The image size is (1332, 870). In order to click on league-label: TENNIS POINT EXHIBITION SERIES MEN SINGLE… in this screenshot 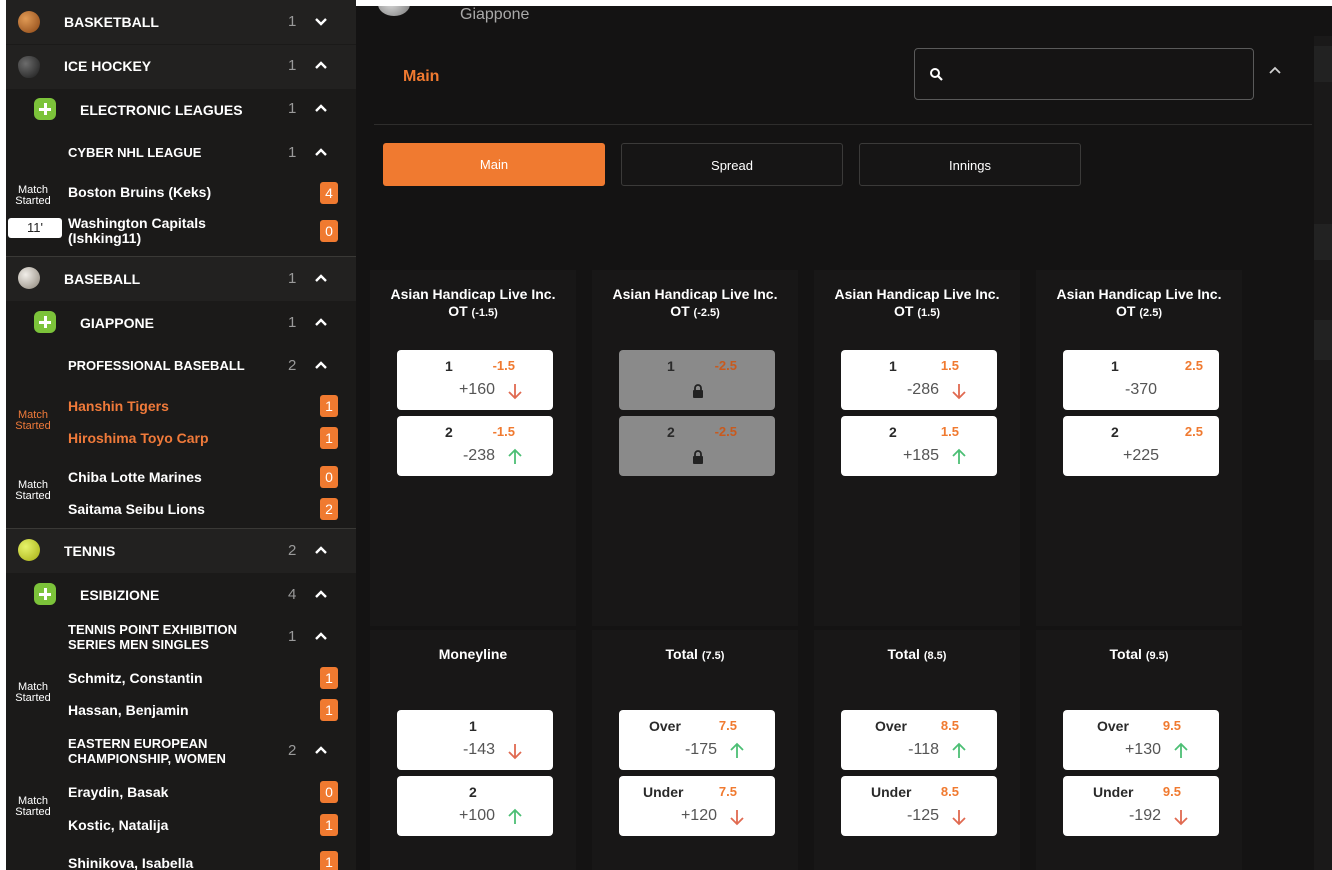, I will do `click(153, 637)`.